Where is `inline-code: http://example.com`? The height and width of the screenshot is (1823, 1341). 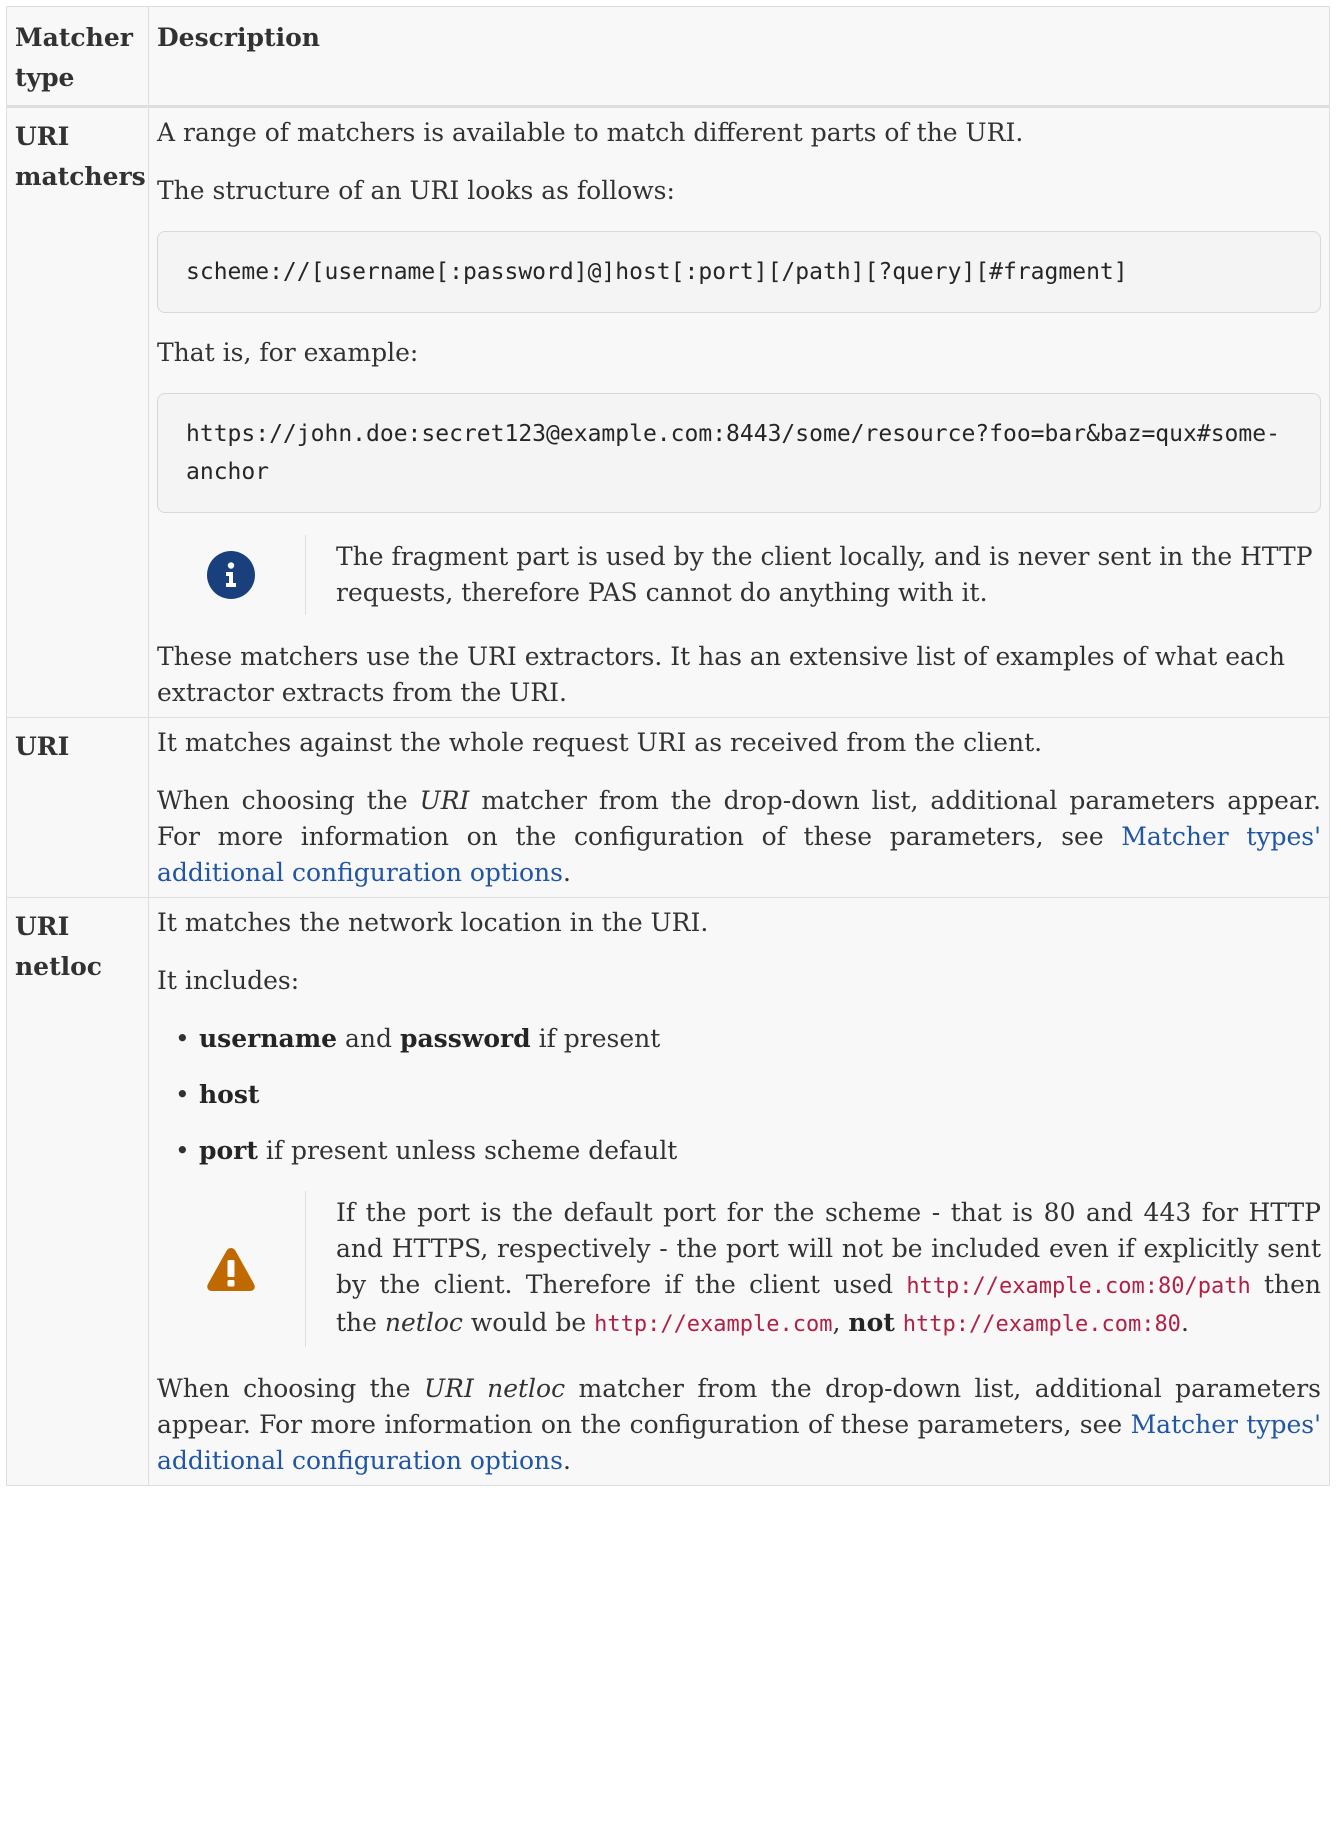 inline-code: http://example.com is located at coordinates (713, 1324).